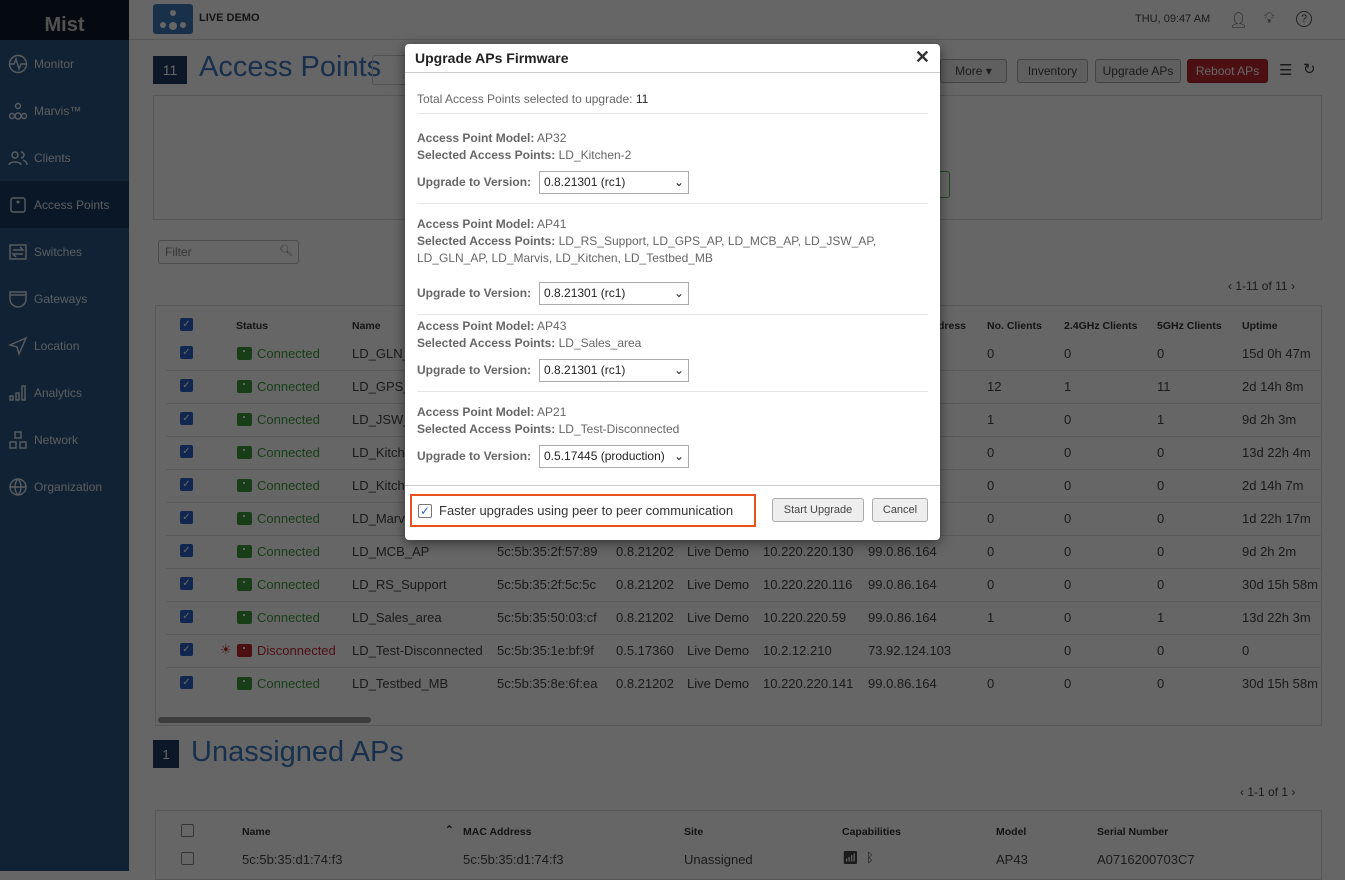  What do you see at coordinates (1101, 326) in the screenshot?
I see `col-24ghz-clients: 2.4GHz Clients` at bounding box center [1101, 326].